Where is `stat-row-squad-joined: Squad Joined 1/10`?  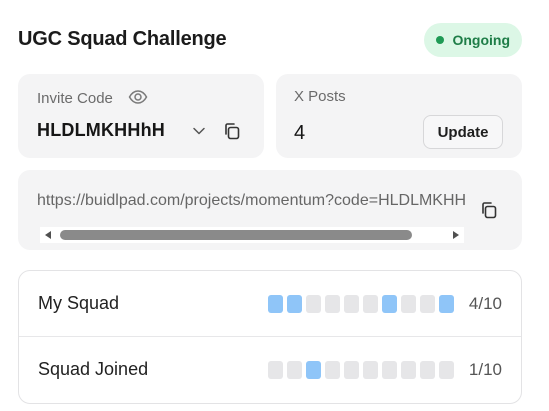
stat-row-squad-joined: Squad Joined 1/10 is located at coordinates (270, 370).